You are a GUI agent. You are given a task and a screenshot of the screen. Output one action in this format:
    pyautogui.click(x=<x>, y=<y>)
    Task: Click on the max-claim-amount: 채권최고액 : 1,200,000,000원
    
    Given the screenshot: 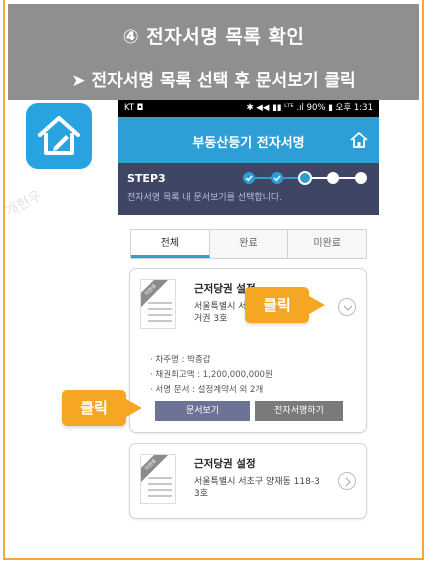 What is the action you would take?
    pyautogui.click(x=211, y=375)
    